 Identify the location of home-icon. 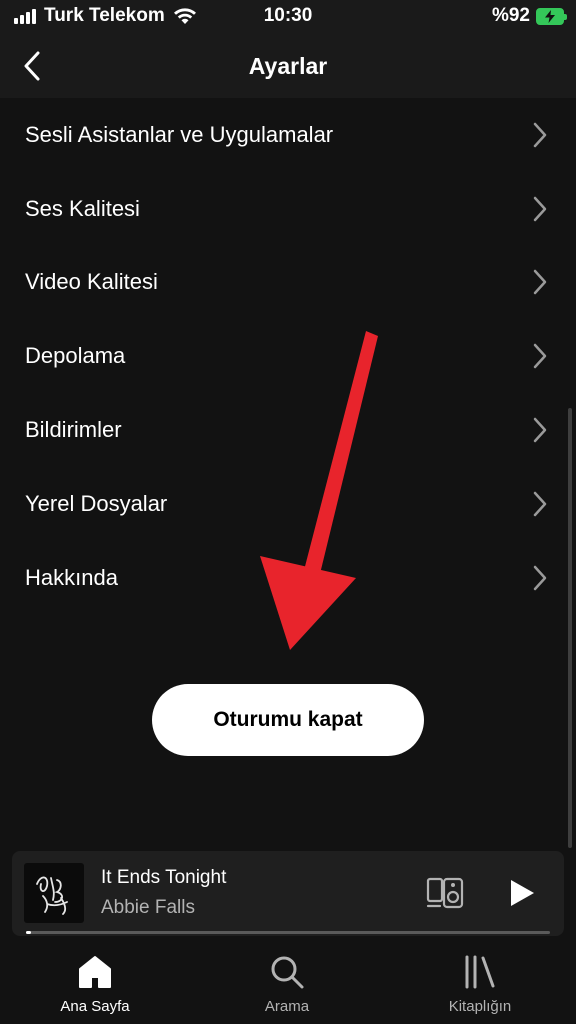
(95, 972).